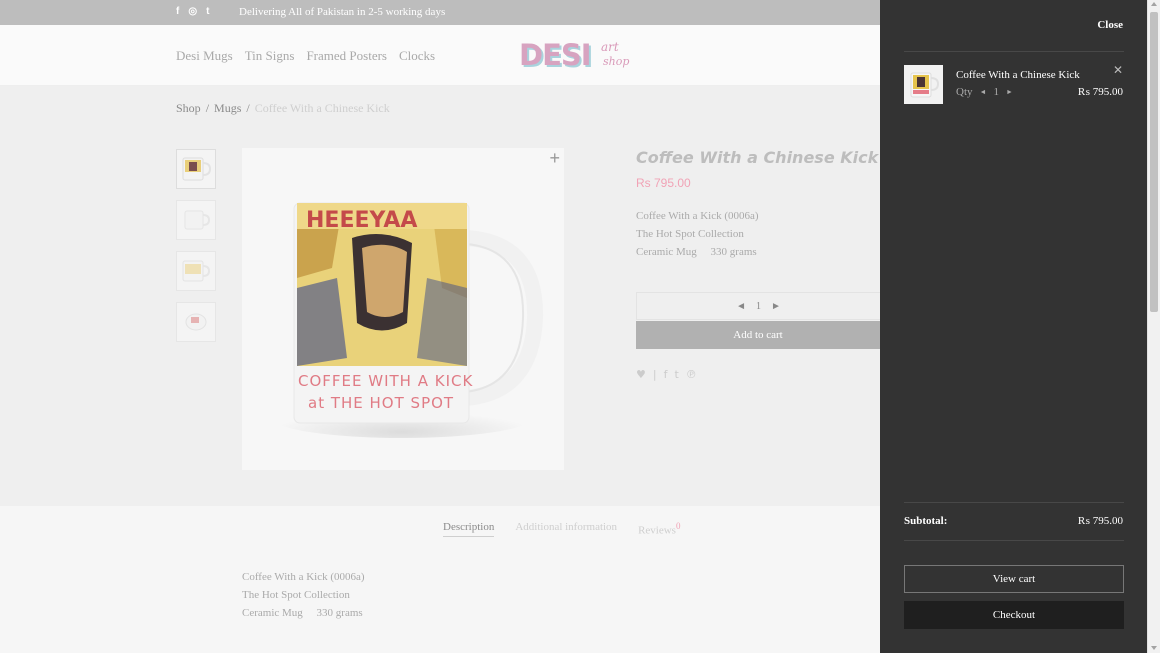 The image size is (1160, 653). Describe the element at coordinates (1154, 162) in the screenshot. I see `scrollbar-thumb` at that location.